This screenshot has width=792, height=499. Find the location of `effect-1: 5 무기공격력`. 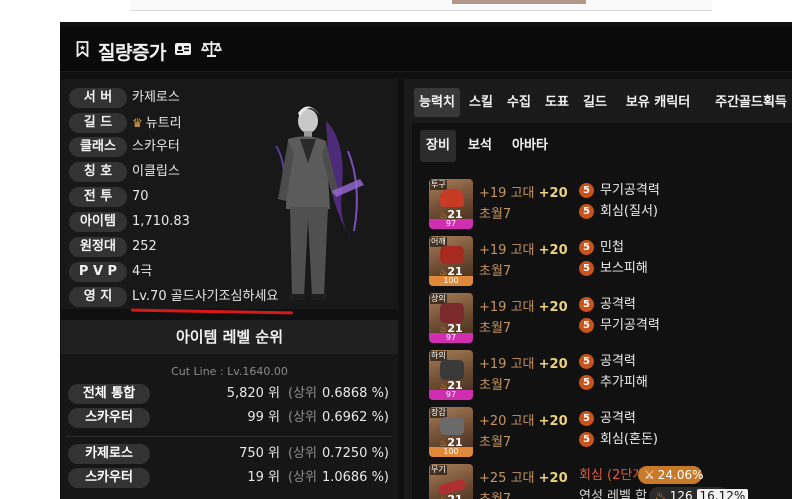

effect-1: 5 무기공격력 is located at coordinates (619, 190).